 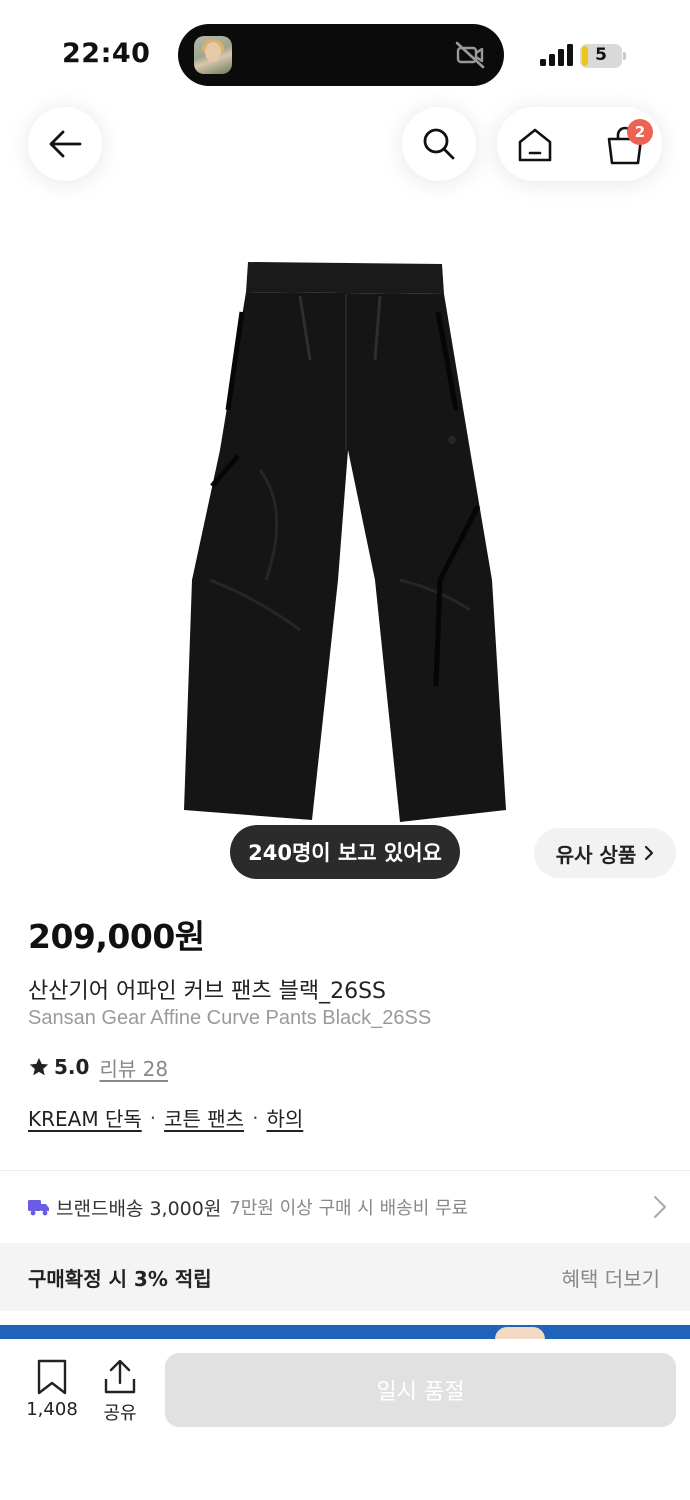 I want to click on tag-kream-exclusive: KREAM 단독, so click(x=85, y=1117).